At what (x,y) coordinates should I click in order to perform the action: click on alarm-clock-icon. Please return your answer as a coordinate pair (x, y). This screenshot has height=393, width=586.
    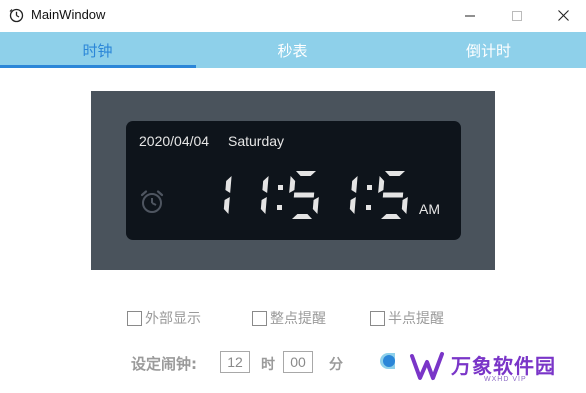
    Looking at the image, I should click on (152, 201).